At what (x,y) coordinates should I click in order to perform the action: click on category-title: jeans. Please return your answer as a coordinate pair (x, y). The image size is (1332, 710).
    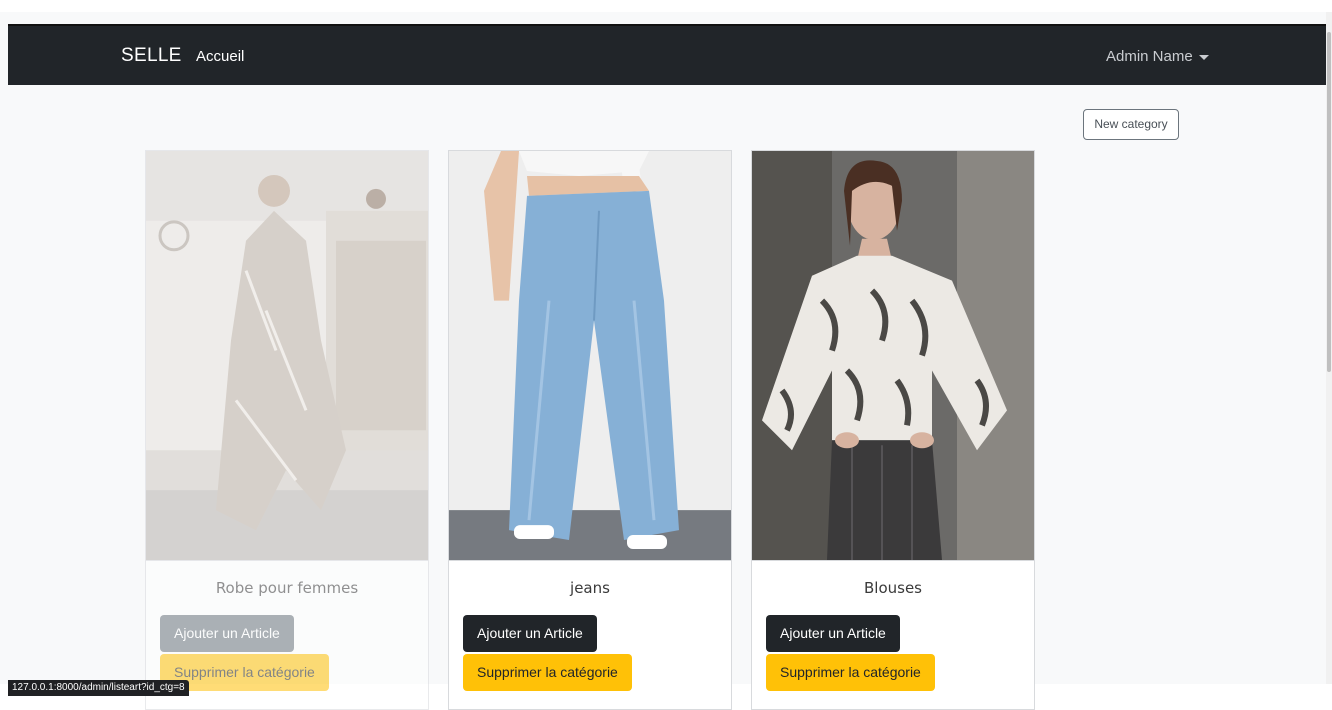
    Looking at the image, I should click on (590, 588).